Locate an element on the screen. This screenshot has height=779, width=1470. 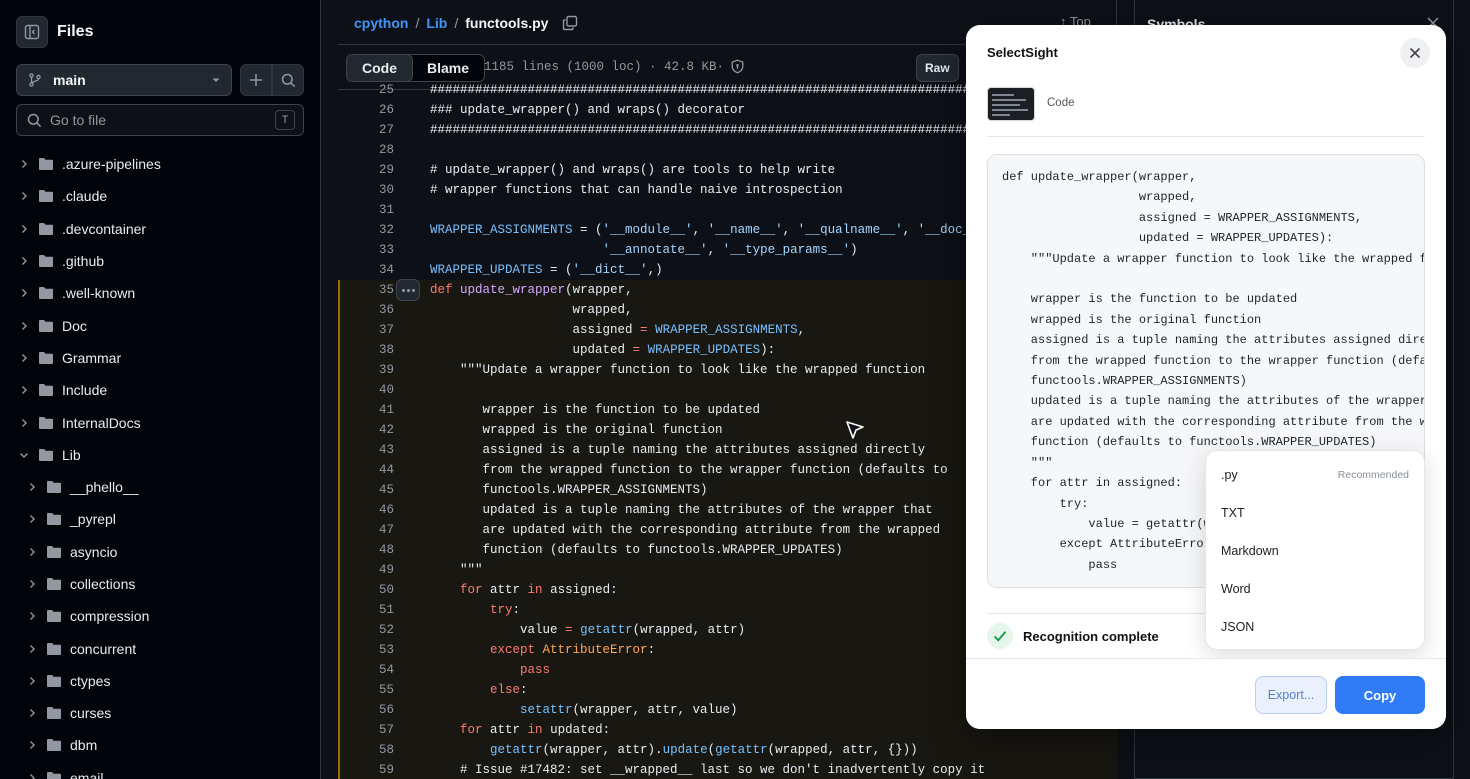
line-number: 31 is located at coordinates (376, 210).